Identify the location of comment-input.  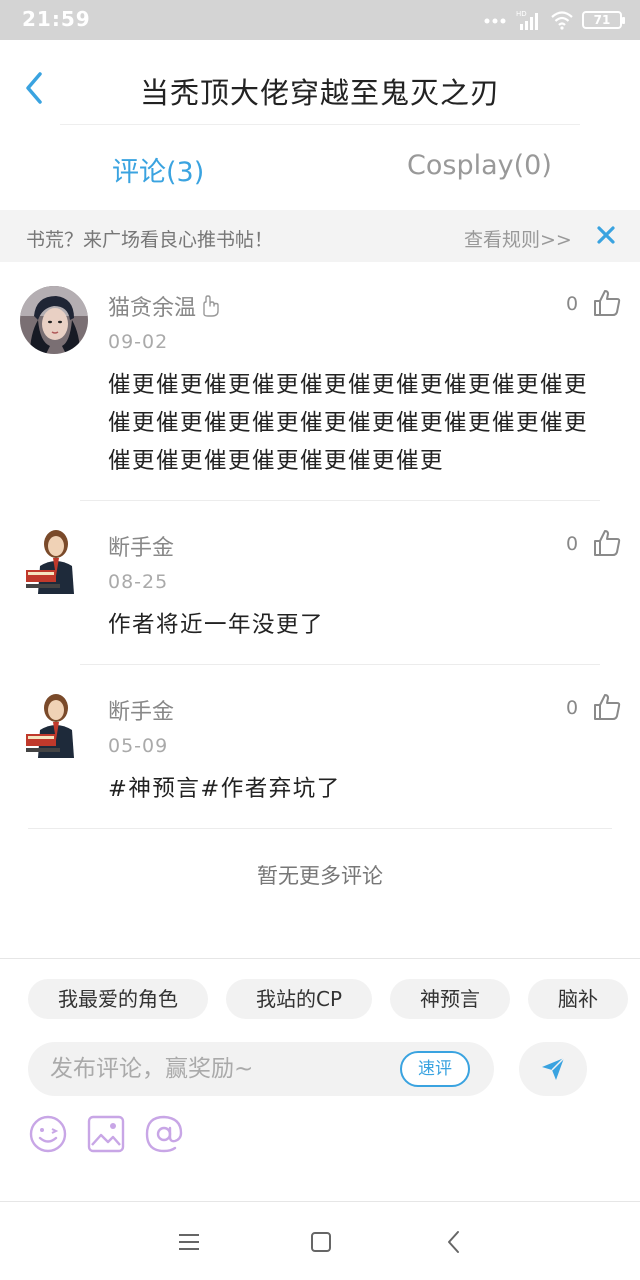
(213, 1069).